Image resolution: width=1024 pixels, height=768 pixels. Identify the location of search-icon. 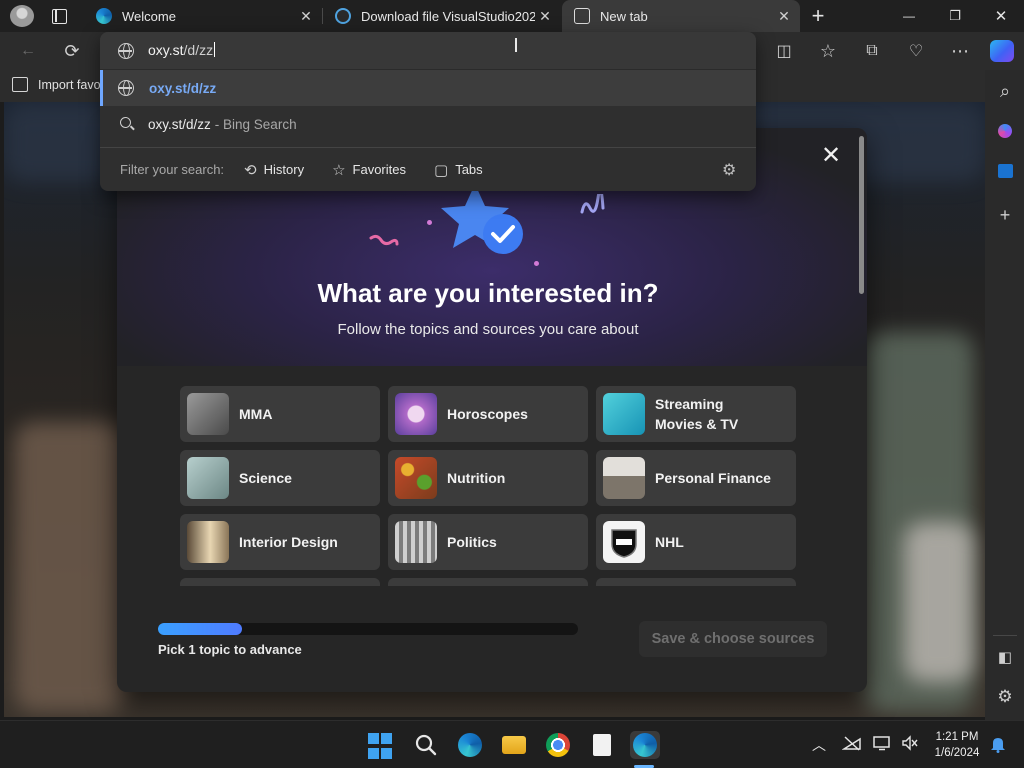
(125, 122).